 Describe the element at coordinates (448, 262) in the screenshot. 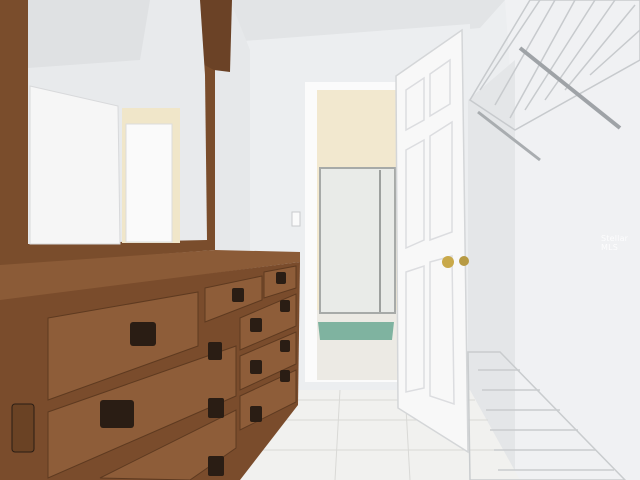

I see `door-knob-icon` at that location.